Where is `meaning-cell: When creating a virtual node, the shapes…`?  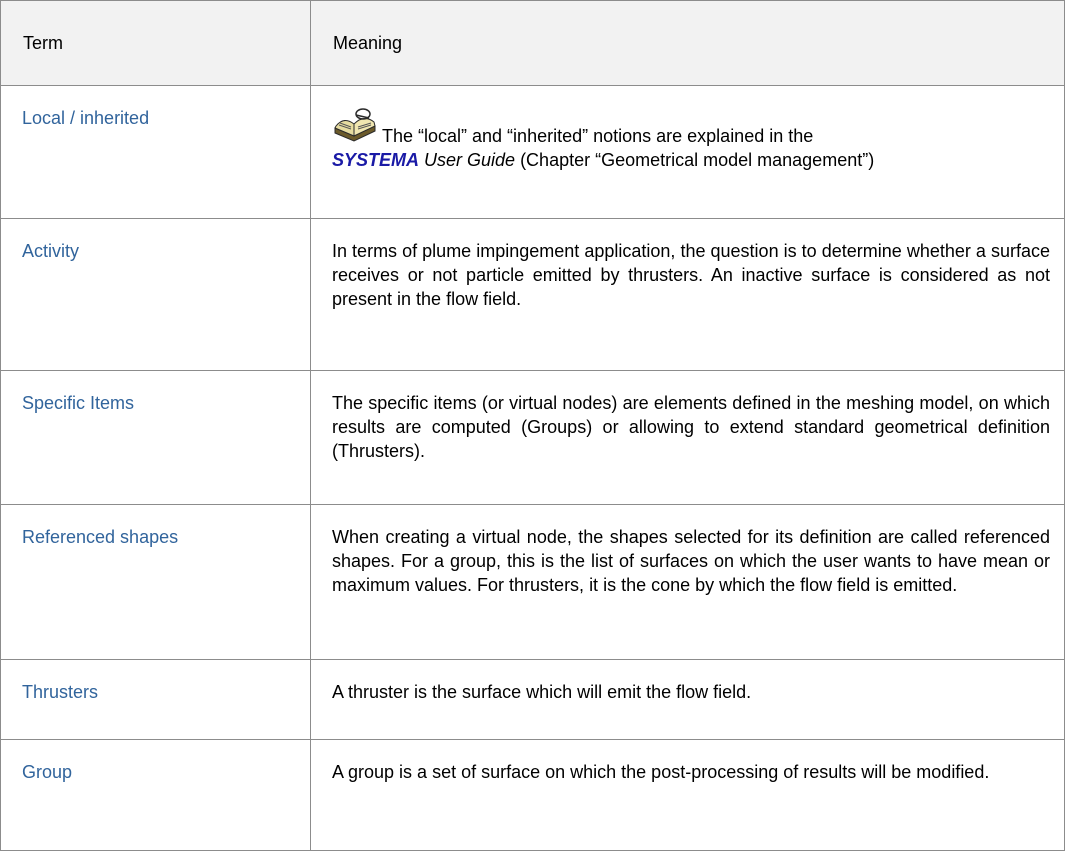 meaning-cell: When creating a virtual node, the shapes… is located at coordinates (687, 582).